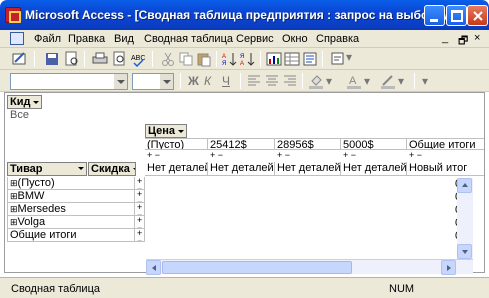  Describe the element at coordinates (445, 38) in the screenshot. I see `child-minimize-button: _` at that location.